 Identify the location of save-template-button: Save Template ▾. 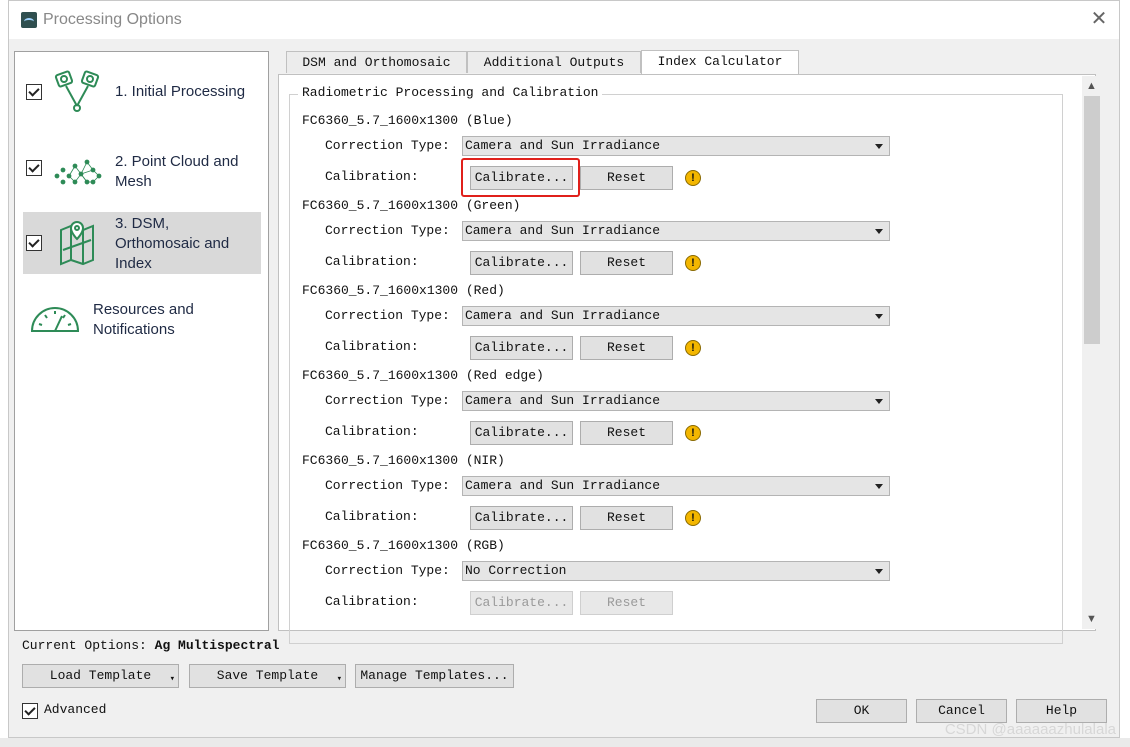
(267, 676).